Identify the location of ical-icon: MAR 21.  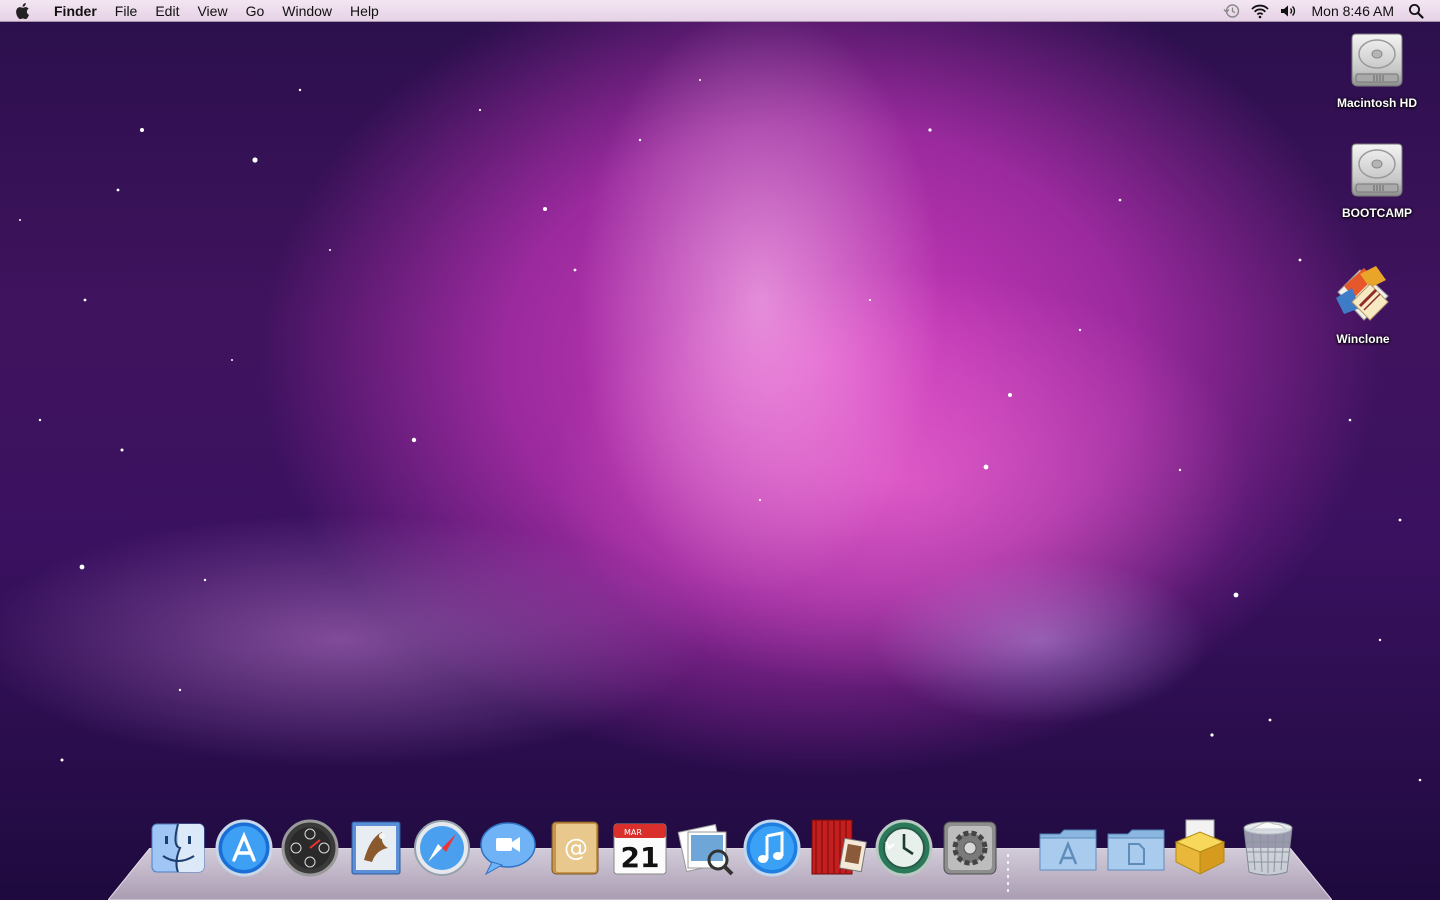
(640, 849).